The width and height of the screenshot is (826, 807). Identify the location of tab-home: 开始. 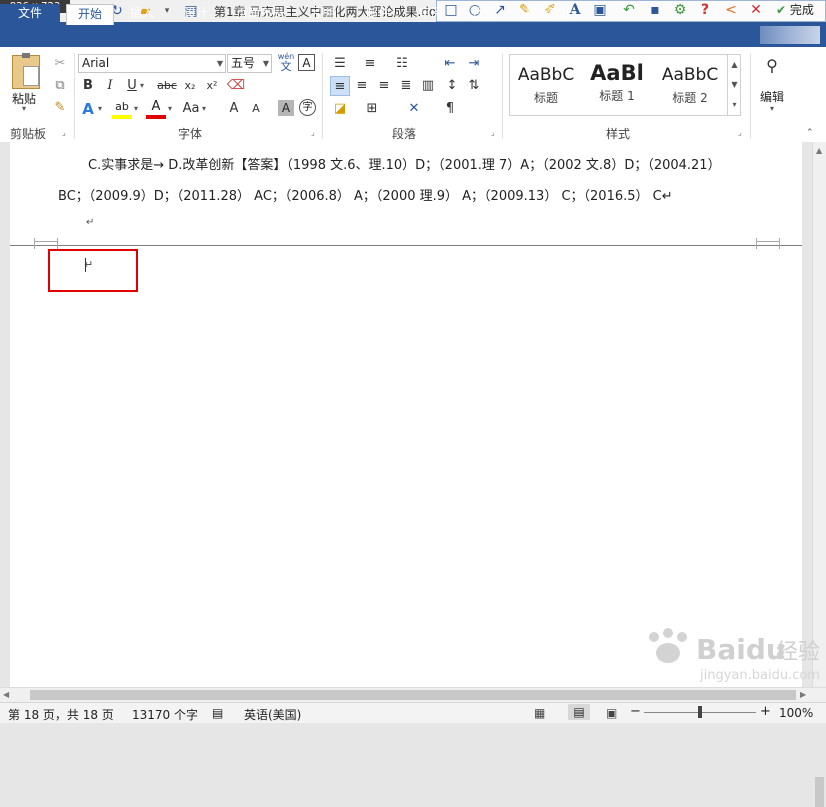
(90, 14).